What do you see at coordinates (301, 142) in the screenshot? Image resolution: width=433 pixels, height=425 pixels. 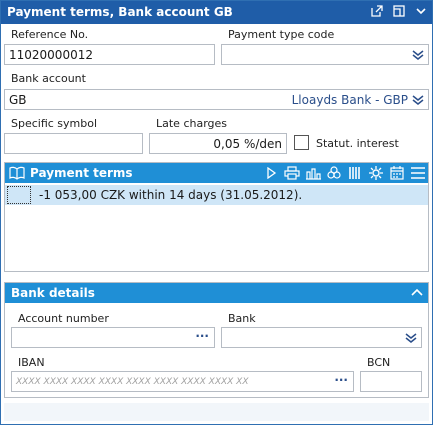 I see `statut-interest-checkbox` at bounding box center [301, 142].